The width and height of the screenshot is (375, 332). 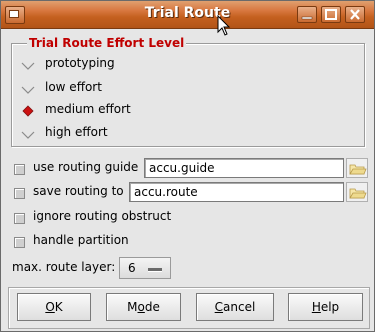 I want to click on save-routing-input: accu.route, so click(x=236, y=192).